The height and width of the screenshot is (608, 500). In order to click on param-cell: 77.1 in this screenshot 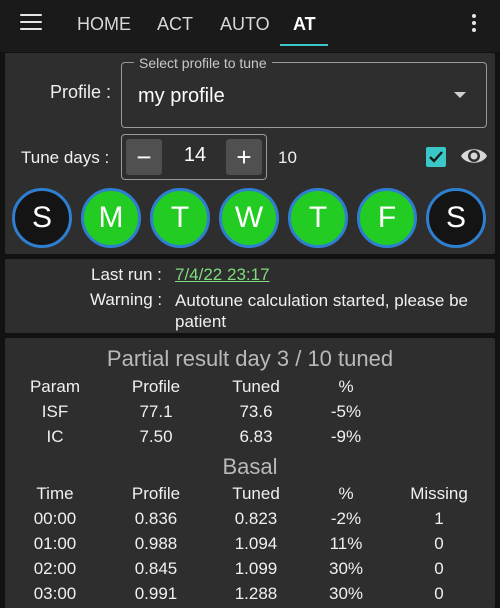, I will do `click(156, 411)`.